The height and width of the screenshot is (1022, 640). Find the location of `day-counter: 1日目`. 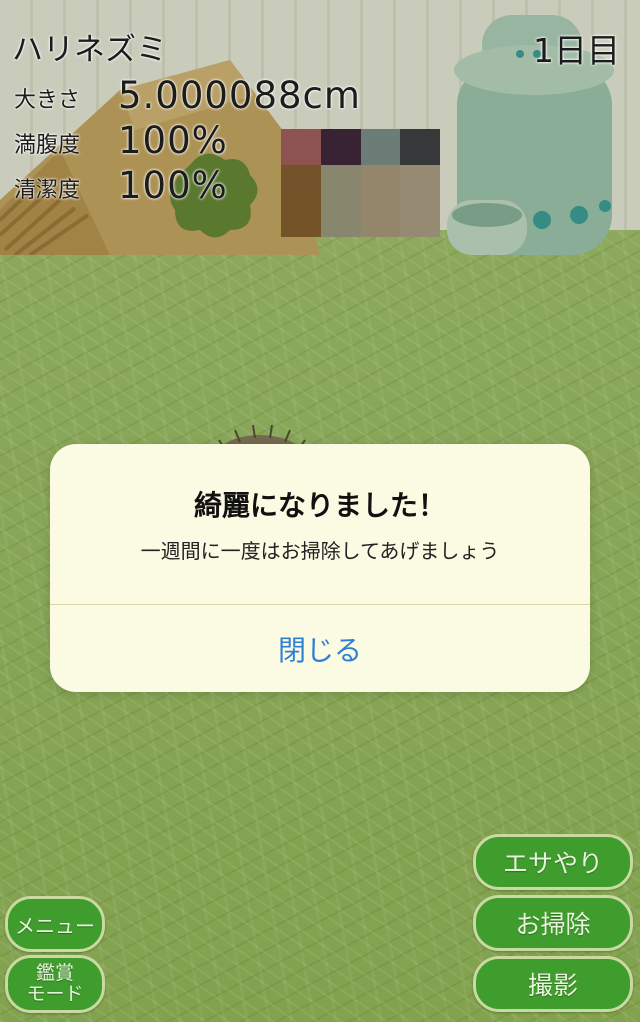

day-counter: 1日目 is located at coordinates (576, 50).